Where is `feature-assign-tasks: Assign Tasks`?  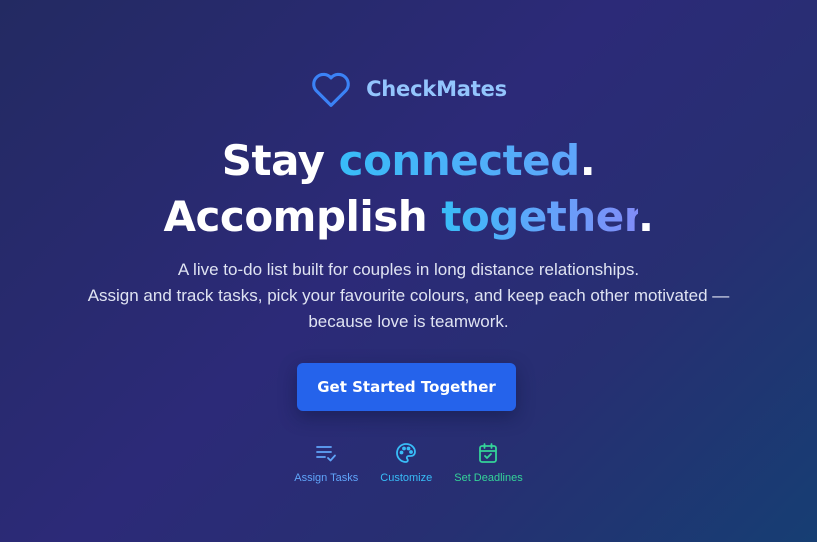 feature-assign-tasks: Assign Tasks is located at coordinates (326, 462).